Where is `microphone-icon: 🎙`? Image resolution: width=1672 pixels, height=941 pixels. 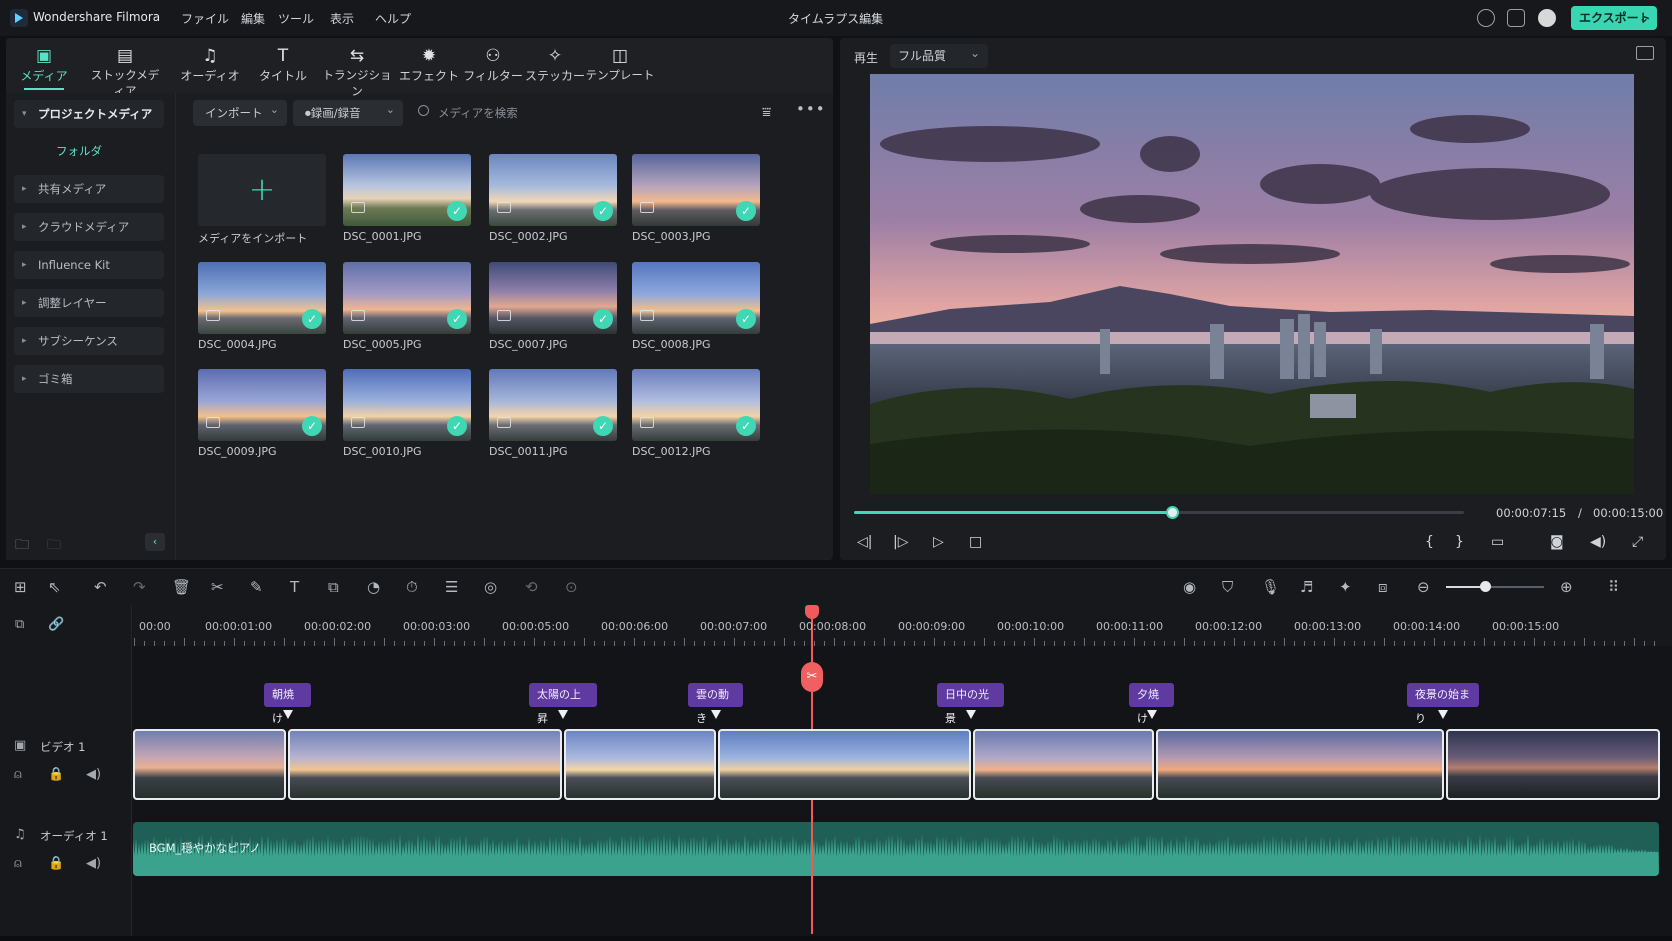 microphone-icon: 🎙 is located at coordinates (1270, 587).